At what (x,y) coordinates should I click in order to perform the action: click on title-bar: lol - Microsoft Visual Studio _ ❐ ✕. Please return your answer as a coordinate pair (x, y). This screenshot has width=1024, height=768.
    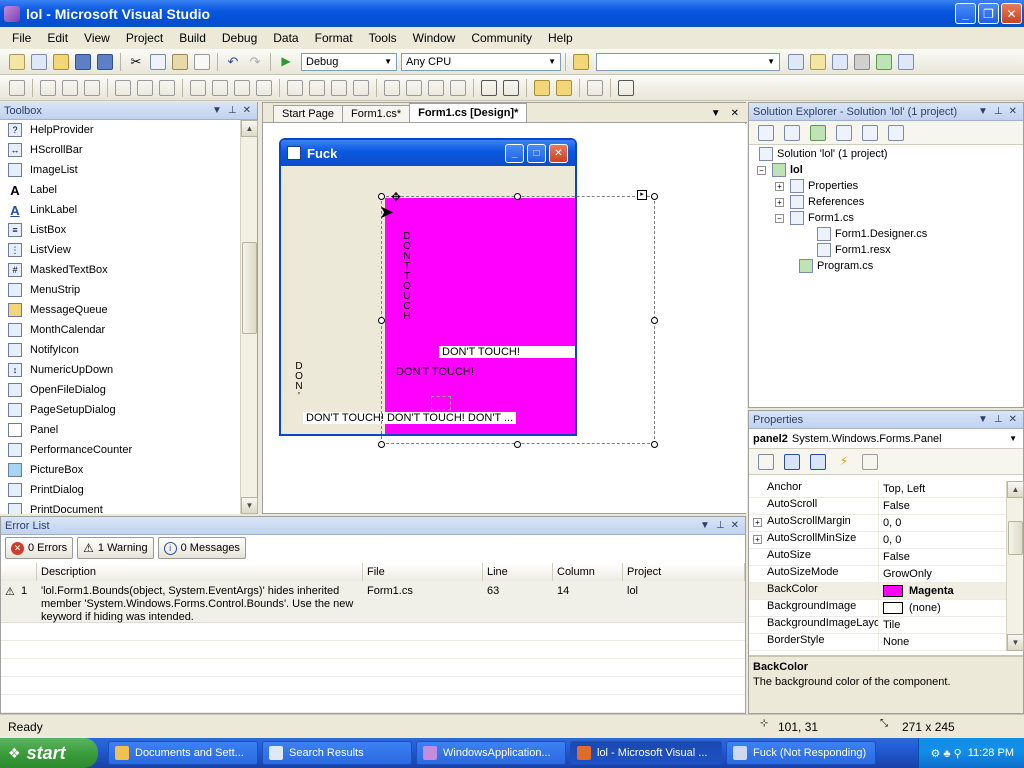
    Looking at the image, I should click on (512, 13).